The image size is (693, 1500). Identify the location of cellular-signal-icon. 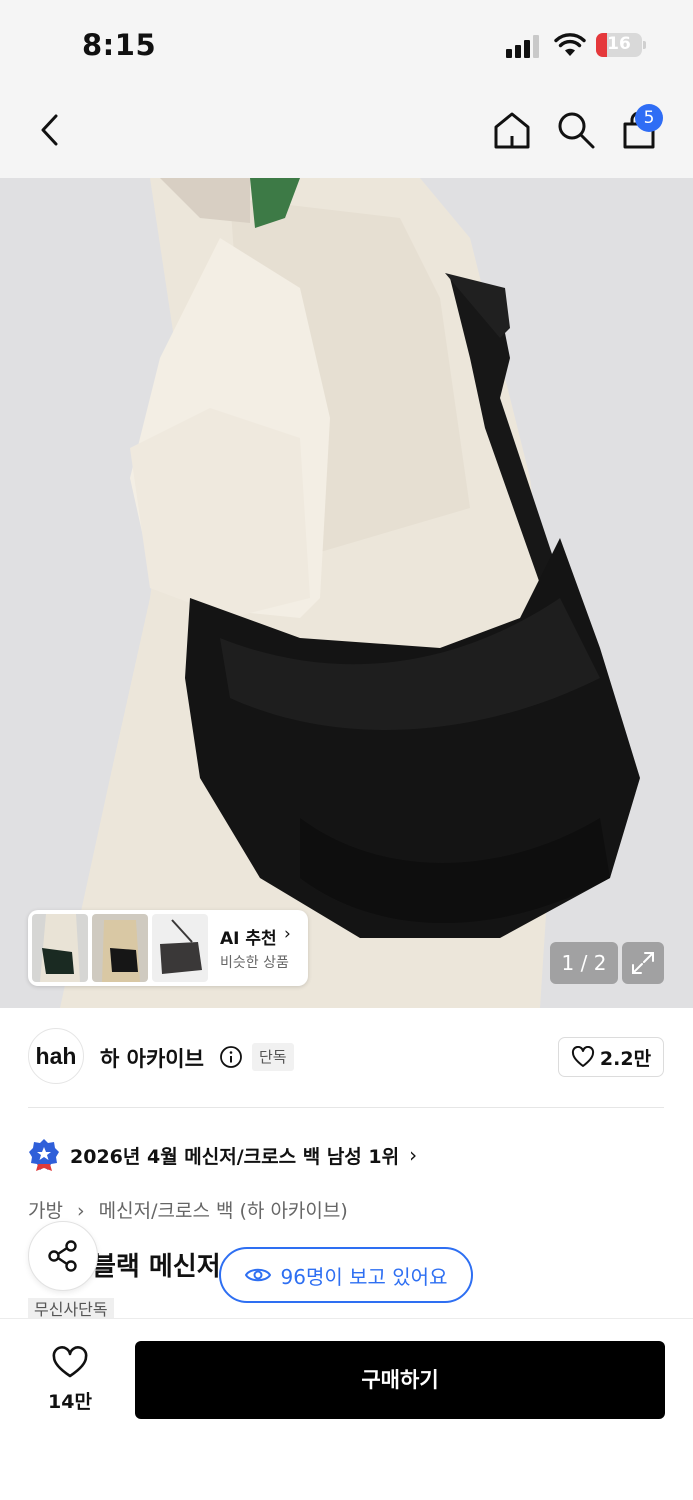
(524, 46).